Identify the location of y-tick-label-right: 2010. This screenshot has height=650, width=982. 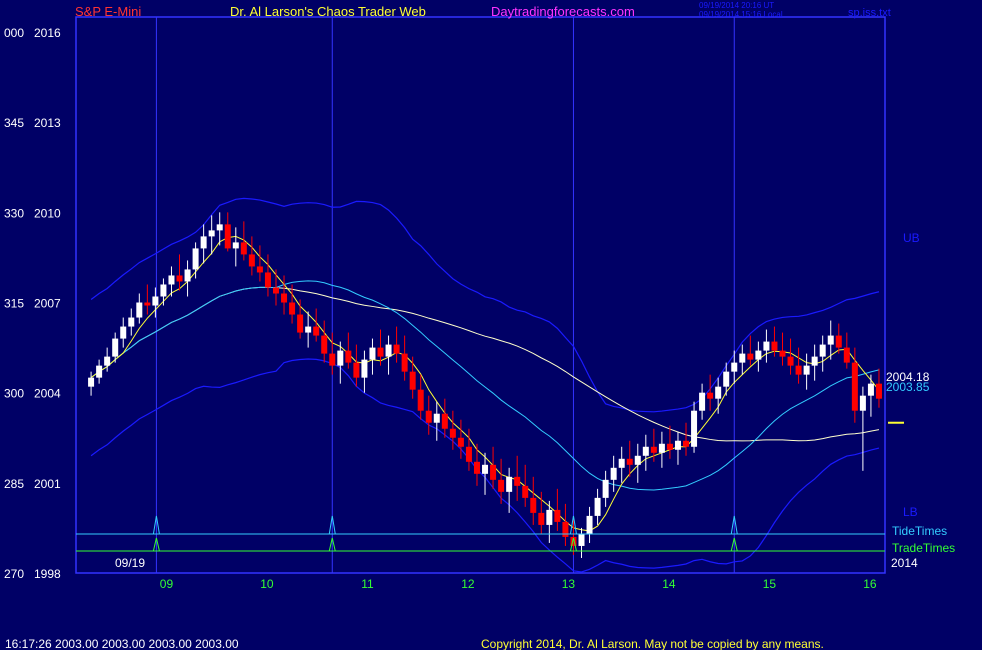
(47, 213).